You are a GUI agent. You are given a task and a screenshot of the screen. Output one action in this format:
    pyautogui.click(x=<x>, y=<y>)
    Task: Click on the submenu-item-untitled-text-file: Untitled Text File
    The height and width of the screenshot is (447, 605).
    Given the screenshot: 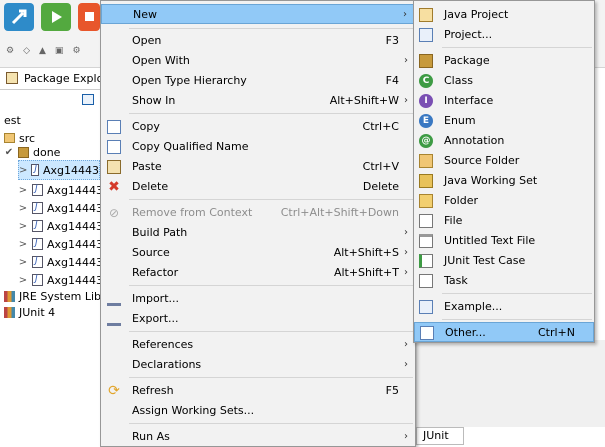 What is the action you would take?
    pyautogui.click(x=504, y=241)
    